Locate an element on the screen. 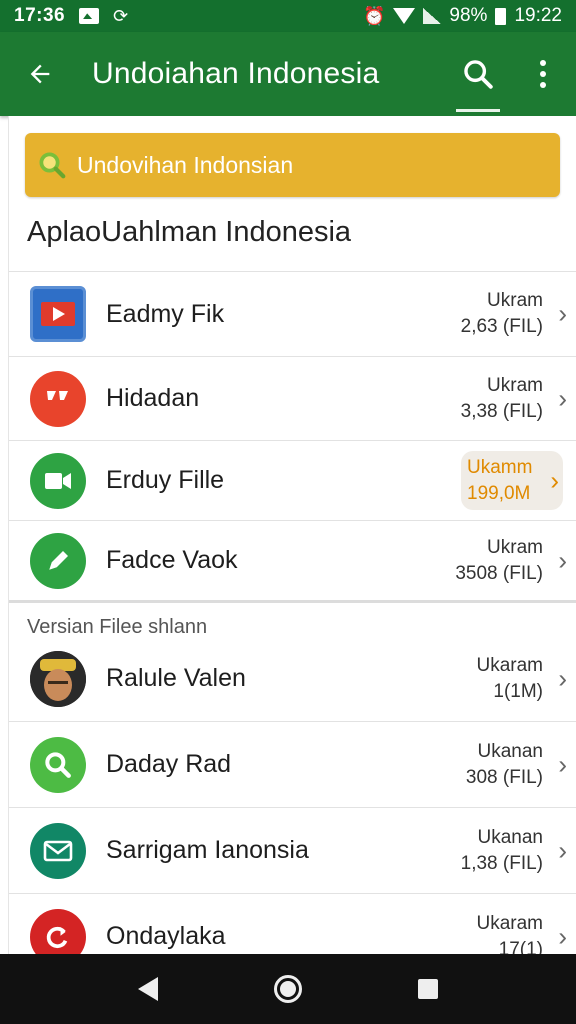 The width and height of the screenshot is (576, 1024). back-button is located at coordinates (40, 74).